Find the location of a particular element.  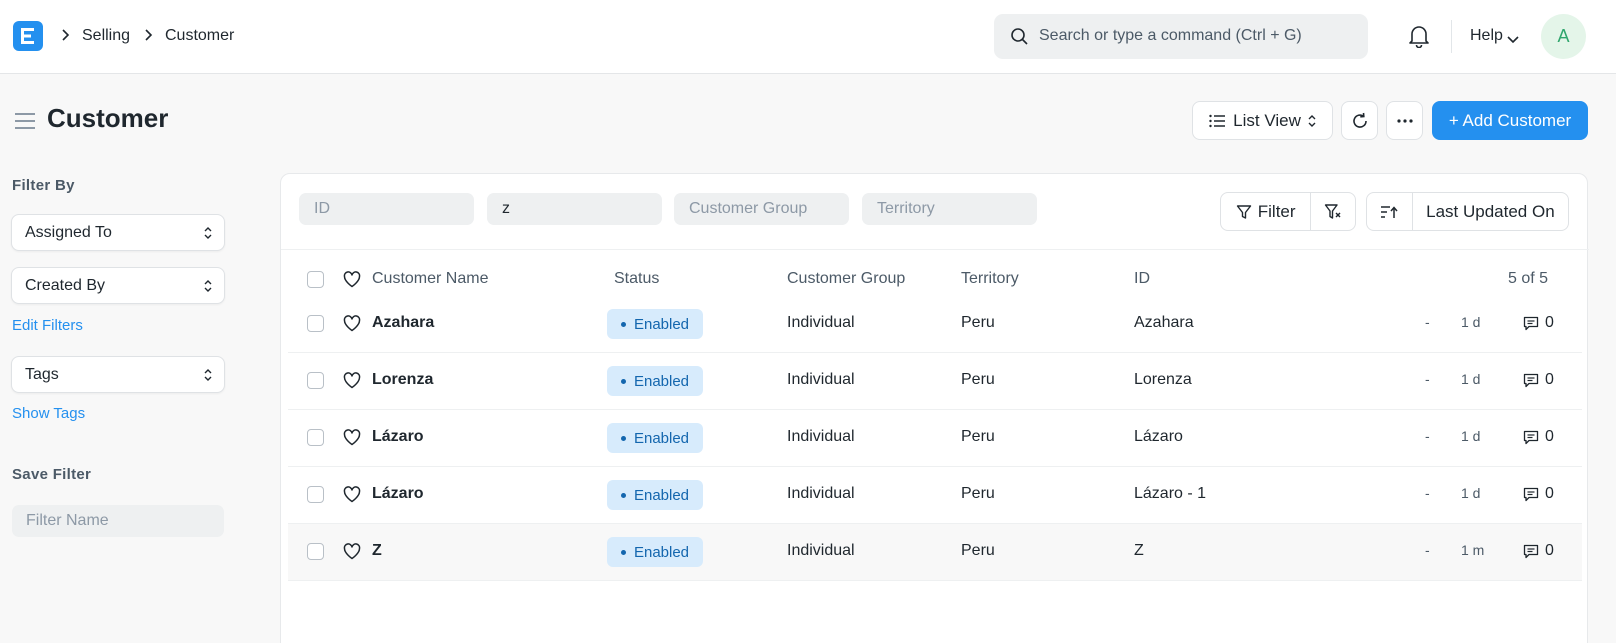

sort-ascending-icon is located at coordinates (1389, 212).